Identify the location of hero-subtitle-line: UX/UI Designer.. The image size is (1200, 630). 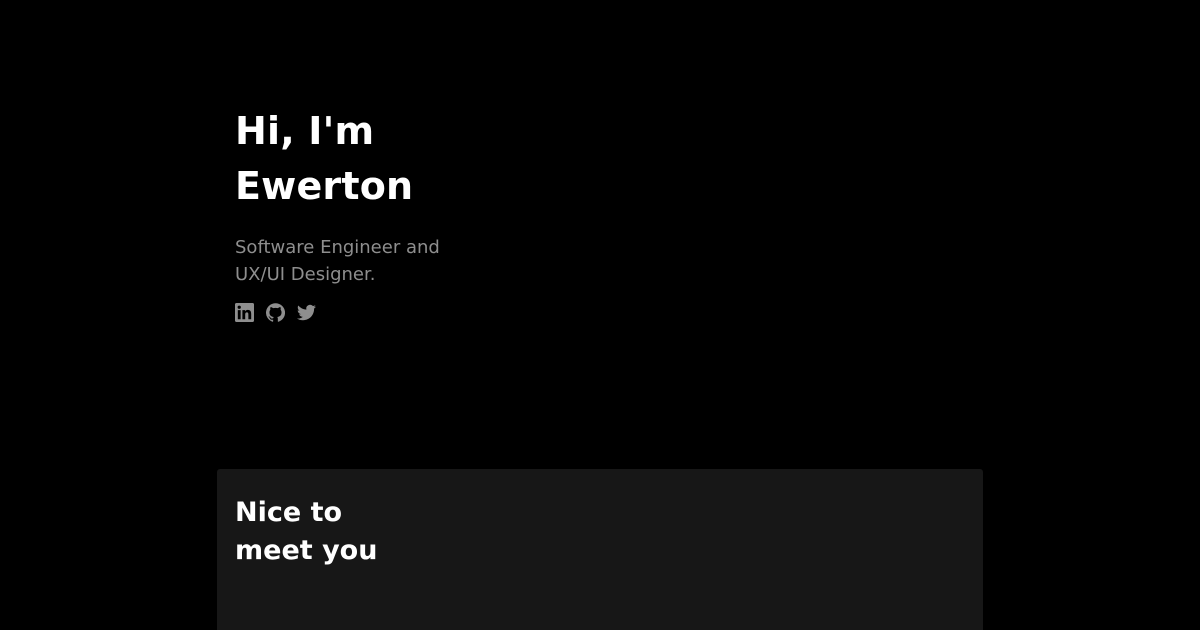
(305, 274).